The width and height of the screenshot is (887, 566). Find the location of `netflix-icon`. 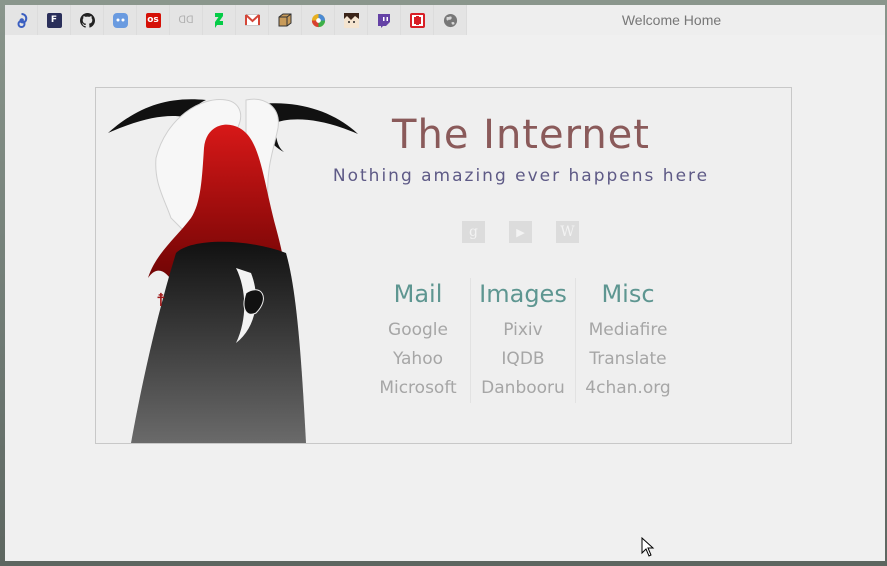

netflix-icon is located at coordinates (417, 20).